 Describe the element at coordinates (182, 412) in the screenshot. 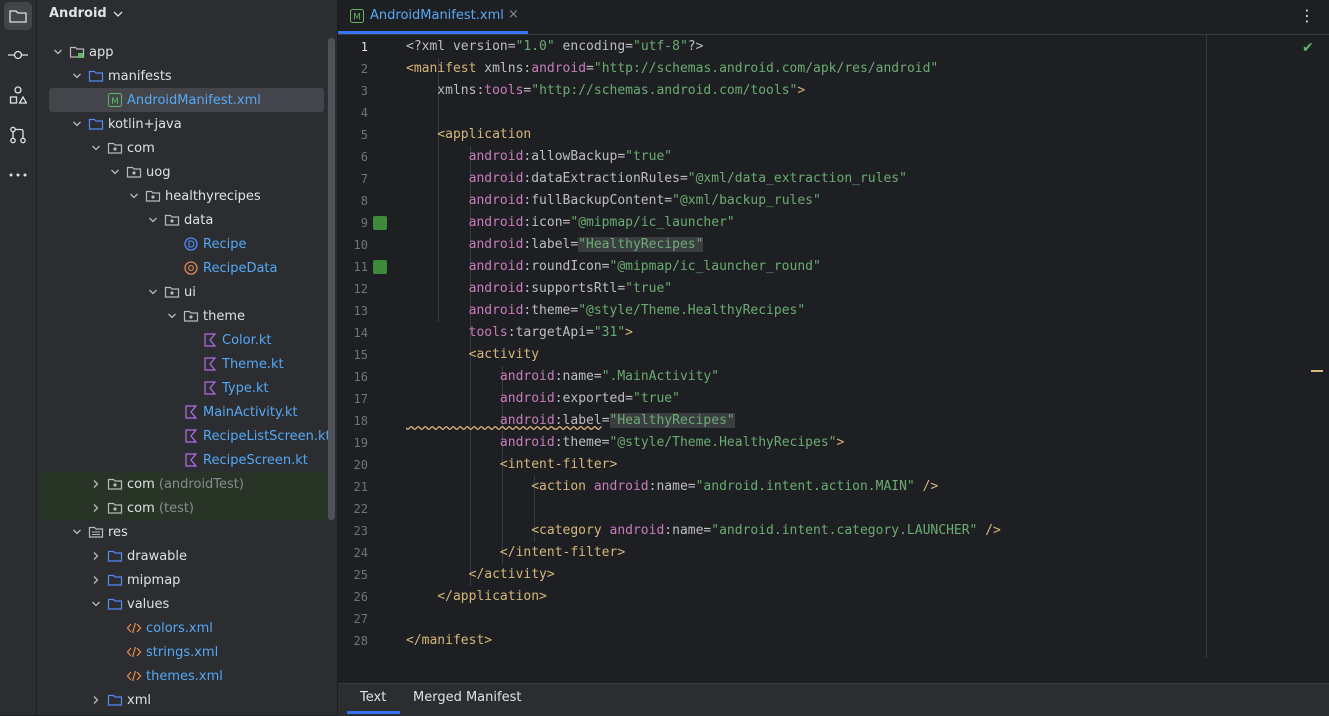

I see `tree-file: MainActivity.kt` at that location.